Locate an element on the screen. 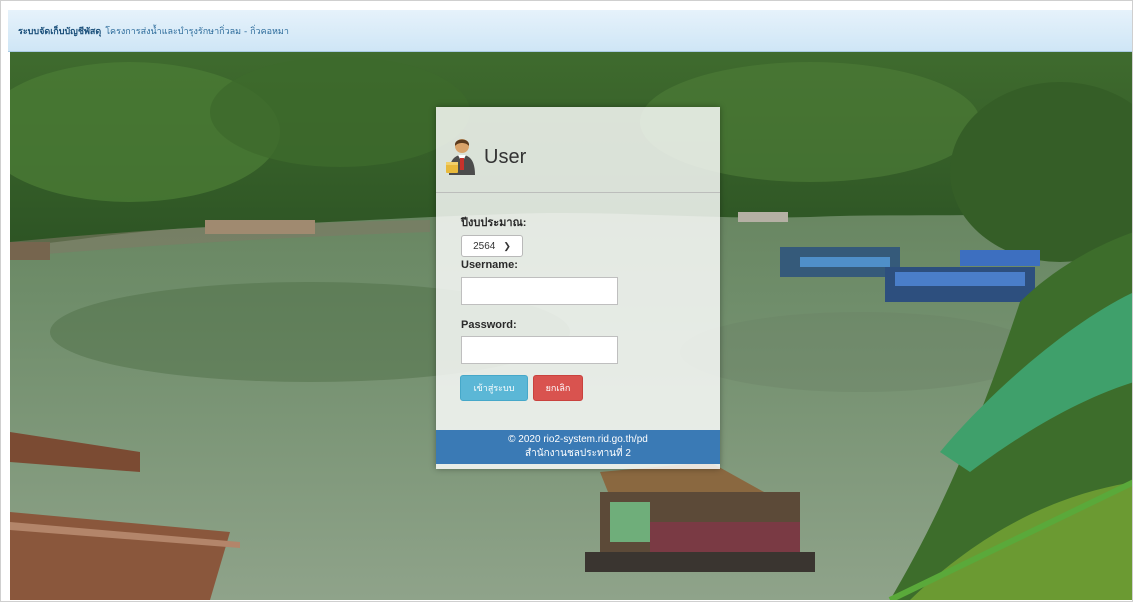 This screenshot has height=602, width=1133. password-field is located at coordinates (539, 350).